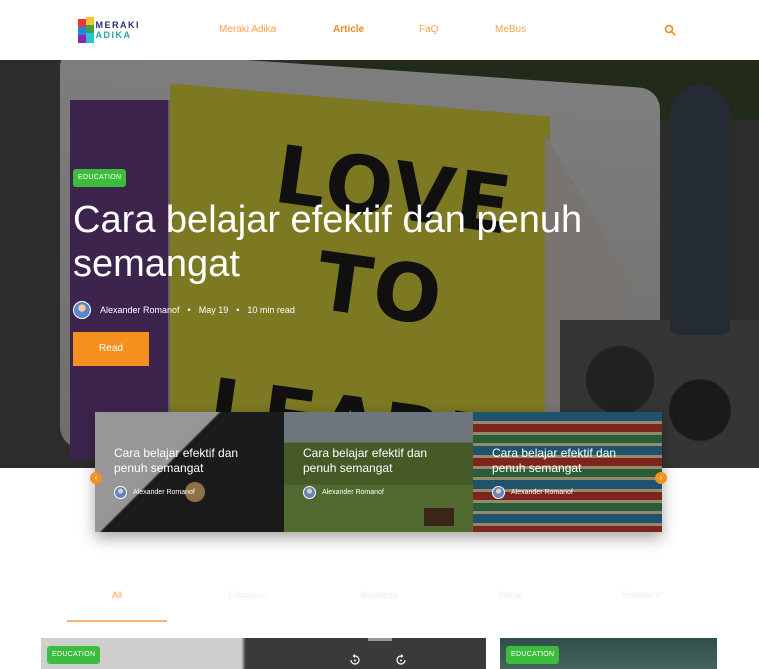 This screenshot has height=669, width=759. I want to click on read-button: Read, so click(111, 349).